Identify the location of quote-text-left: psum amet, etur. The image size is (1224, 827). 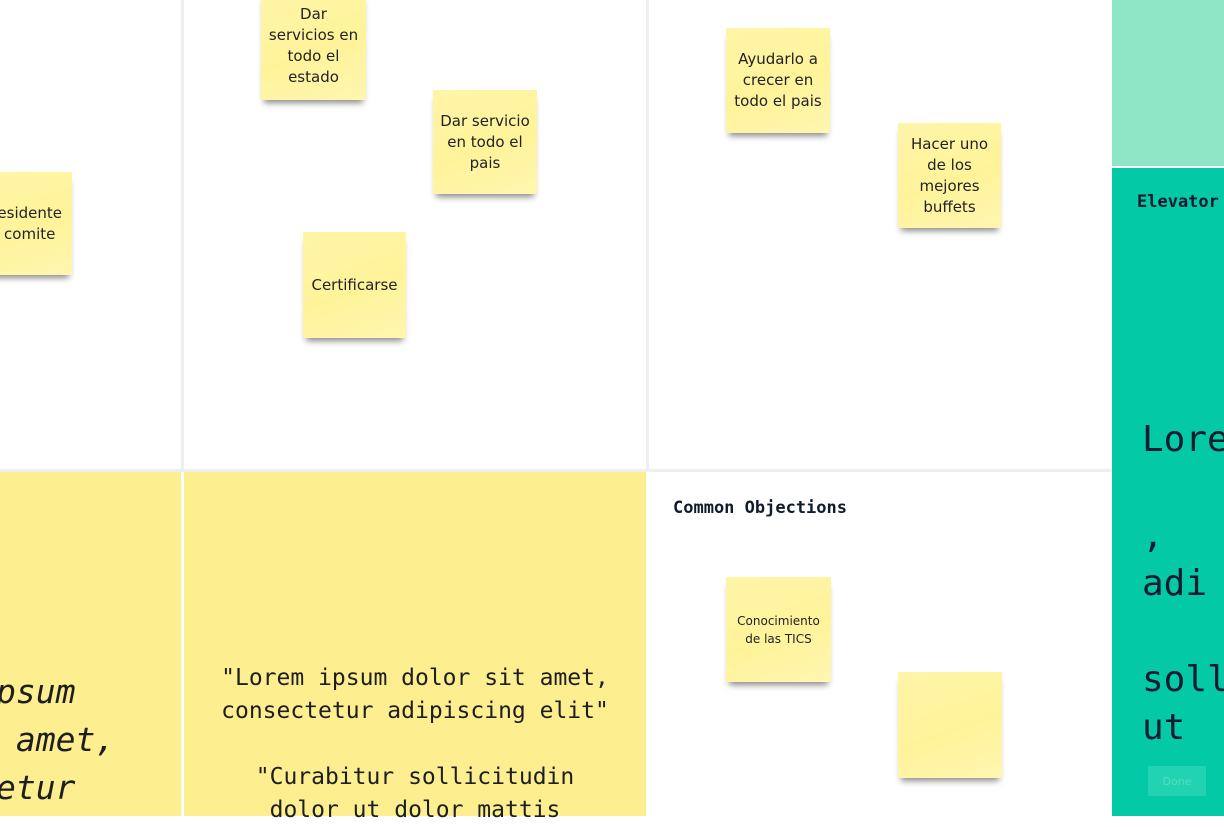
(58, 739).